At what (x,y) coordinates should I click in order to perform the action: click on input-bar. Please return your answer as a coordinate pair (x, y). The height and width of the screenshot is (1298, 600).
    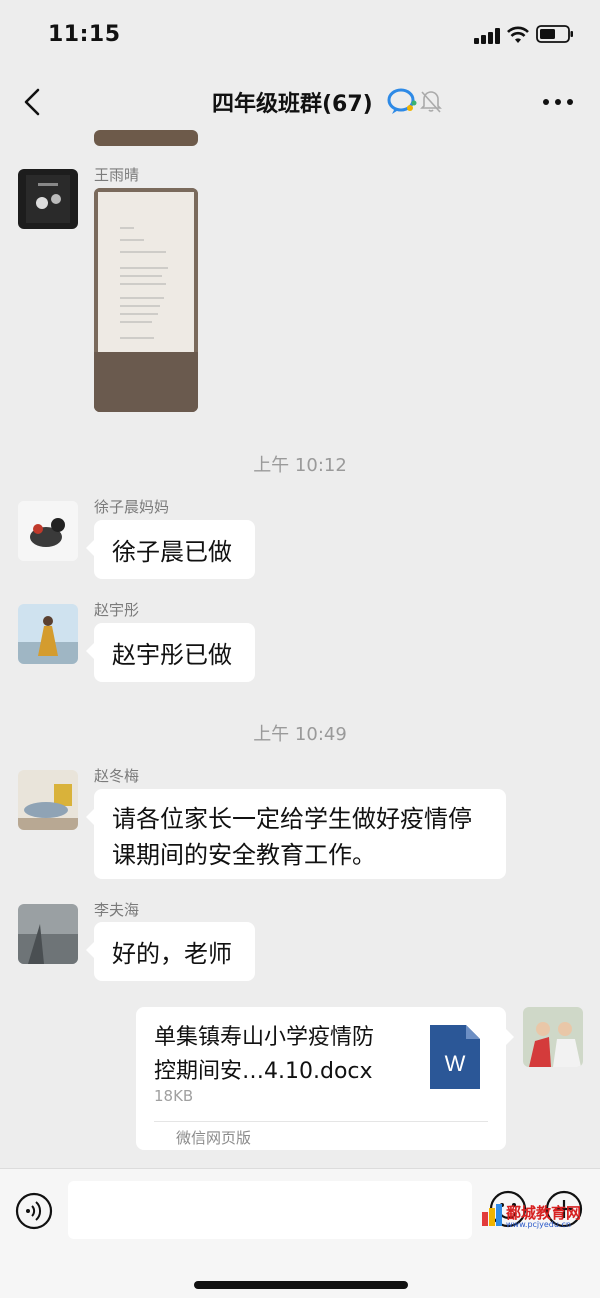
    Looking at the image, I should click on (300, 1233).